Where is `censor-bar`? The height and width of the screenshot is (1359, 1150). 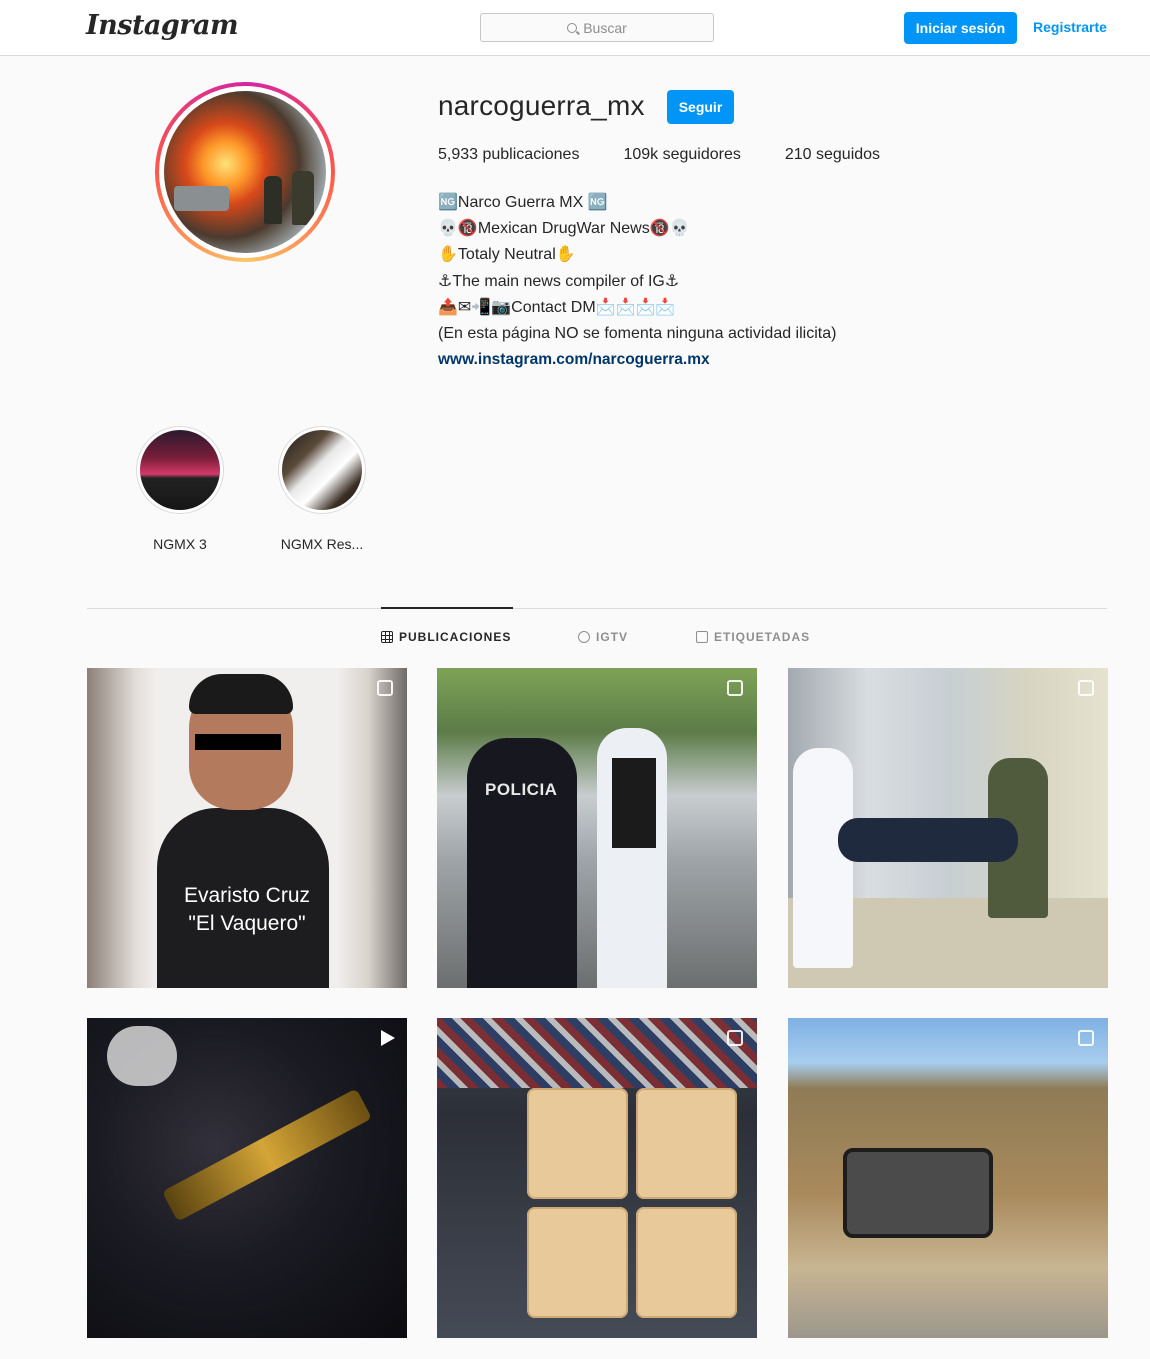 censor-bar is located at coordinates (238, 742).